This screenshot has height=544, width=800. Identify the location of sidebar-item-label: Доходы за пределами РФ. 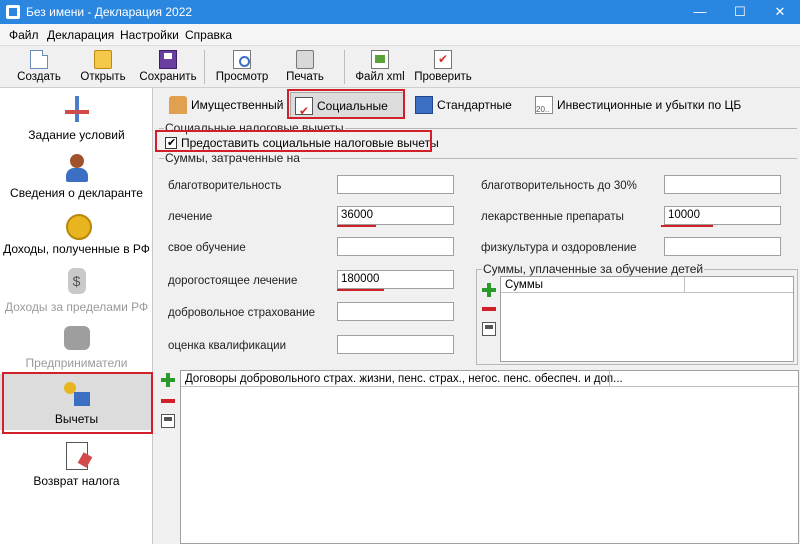
(76, 307).